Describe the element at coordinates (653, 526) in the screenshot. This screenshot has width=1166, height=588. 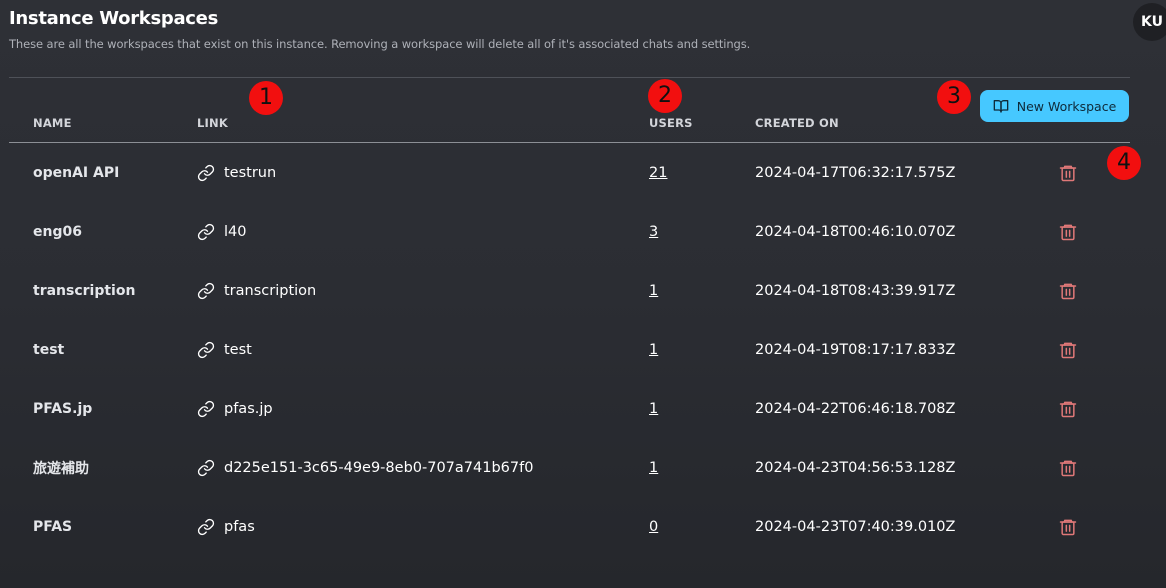
I see `workspace-users-link: 0` at that location.